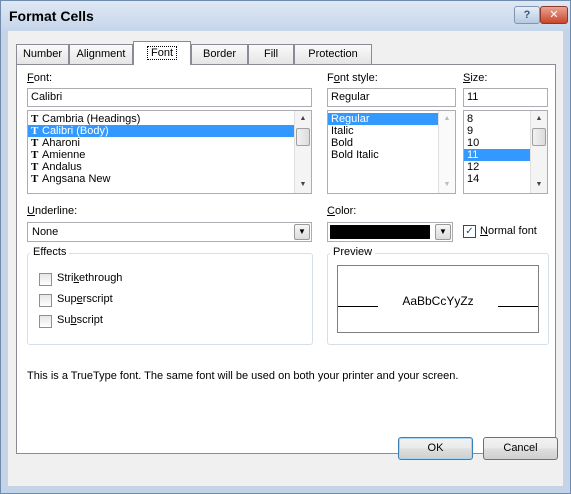 This screenshot has width=571, height=494. What do you see at coordinates (469, 231) in the screenshot?
I see `normal-font-checkbox: ✓` at bounding box center [469, 231].